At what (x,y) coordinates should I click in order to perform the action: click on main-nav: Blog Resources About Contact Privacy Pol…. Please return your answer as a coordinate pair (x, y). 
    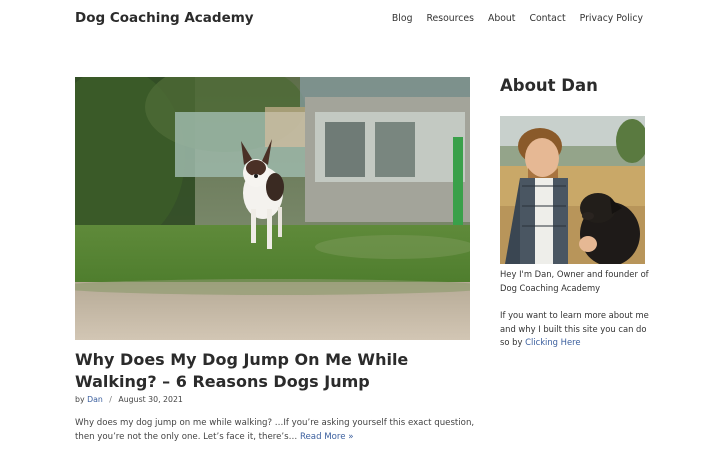
    Looking at the image, I should click on (517, 18).